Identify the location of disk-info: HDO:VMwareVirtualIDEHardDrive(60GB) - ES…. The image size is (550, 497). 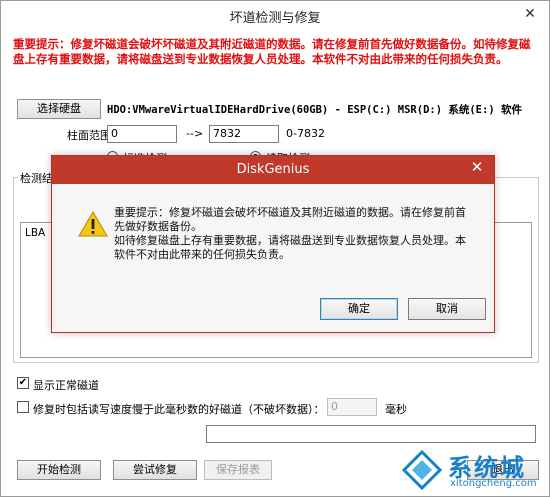
(314, 110).